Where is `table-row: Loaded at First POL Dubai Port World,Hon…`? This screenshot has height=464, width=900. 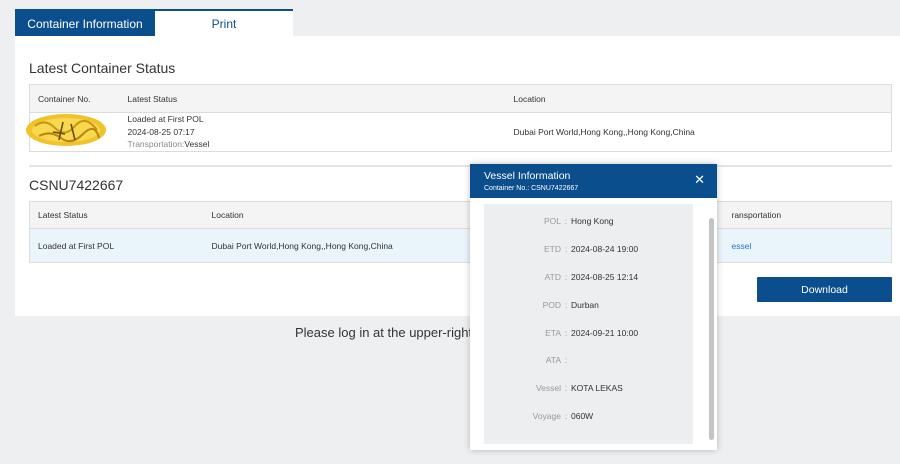 table-row: Loaded at First POL Dubai Port World,Hon… is located at coordinates (460, 245).